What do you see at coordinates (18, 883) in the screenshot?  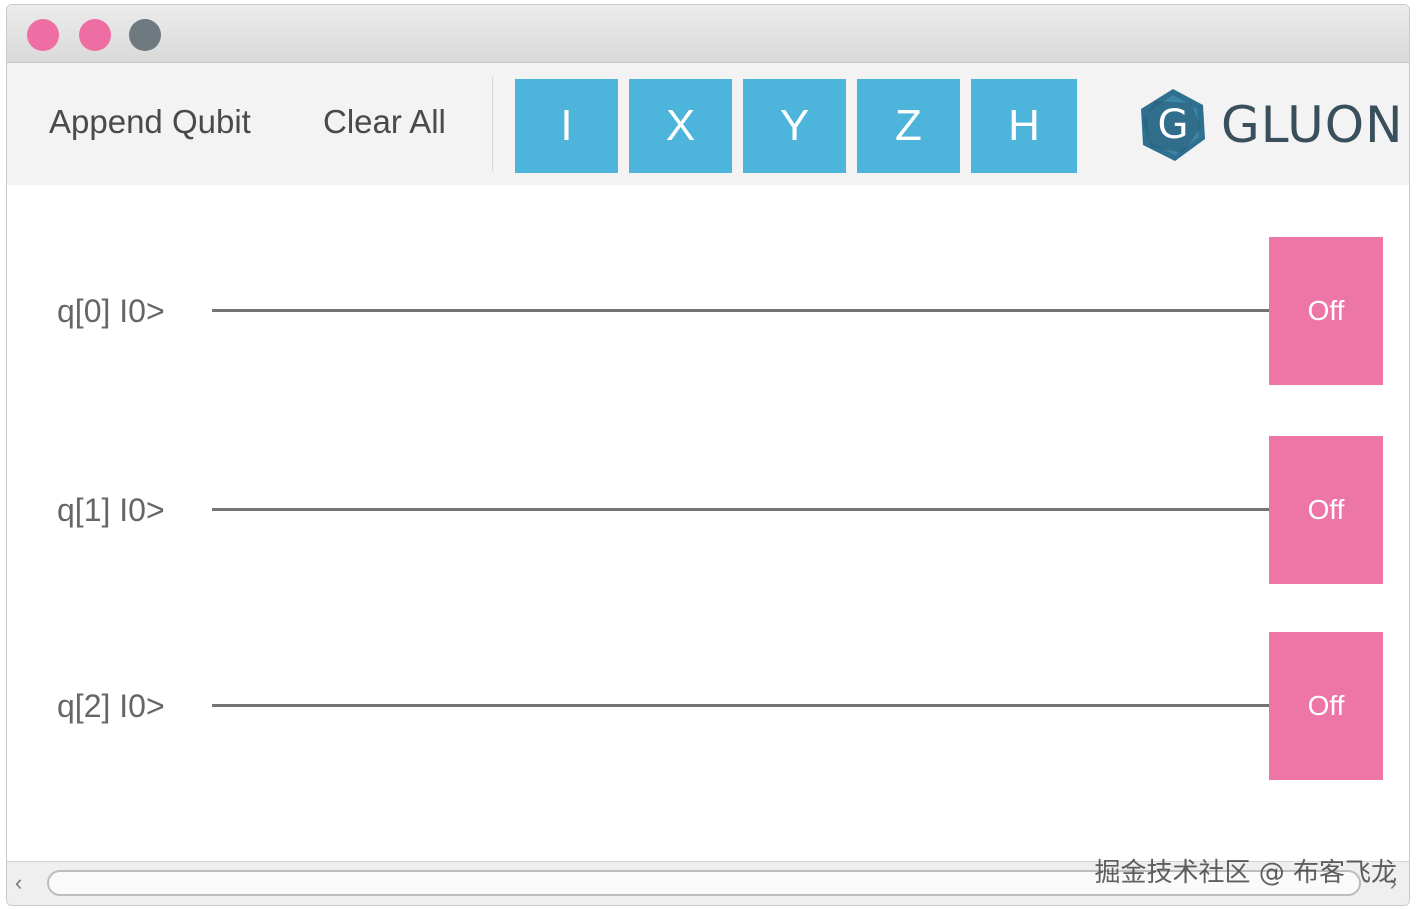 I see `chevron-left-icon: ‹` at bounding box center [18, 883].